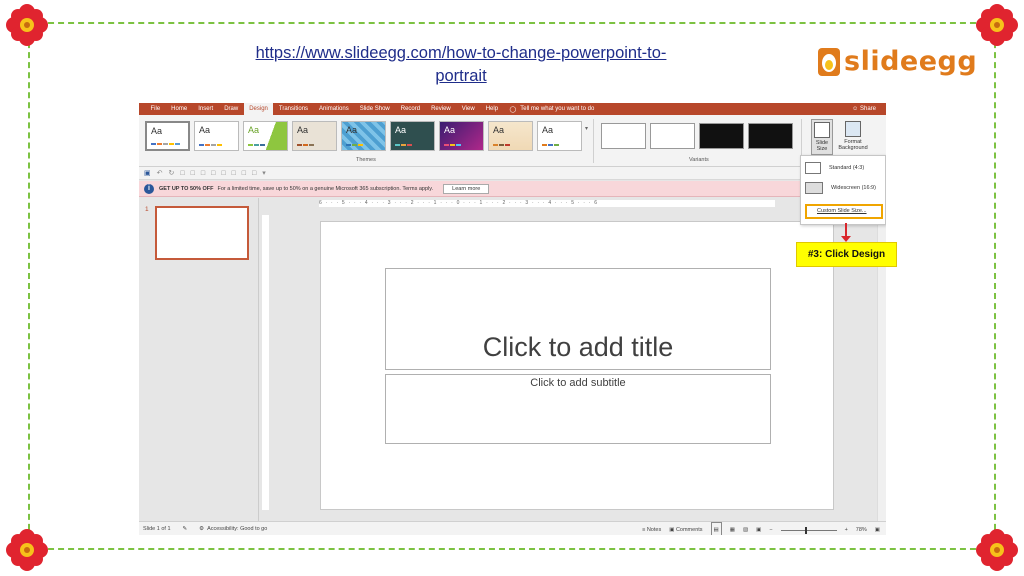 This screenshot has width=1024, height=576. What do you see at coordinates (237, 529) in the screenshot?
I see `accessibility-status: Accessibility: Good to go` at bounding box center [237, 529].